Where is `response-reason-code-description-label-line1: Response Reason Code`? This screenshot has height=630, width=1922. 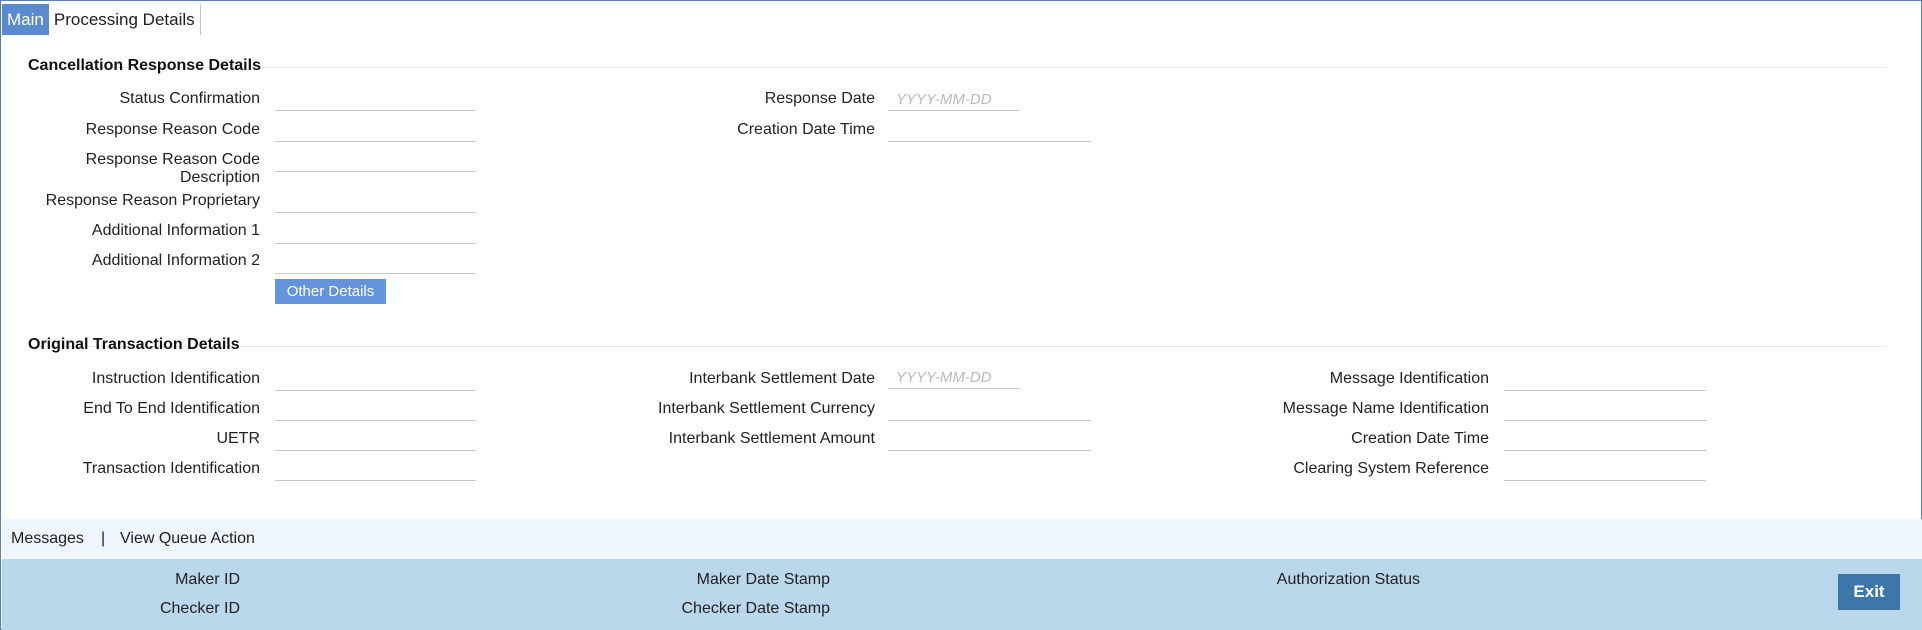 response-reason-code-description-label-line1: Response Reason Code is located at coordinates (172, 159).